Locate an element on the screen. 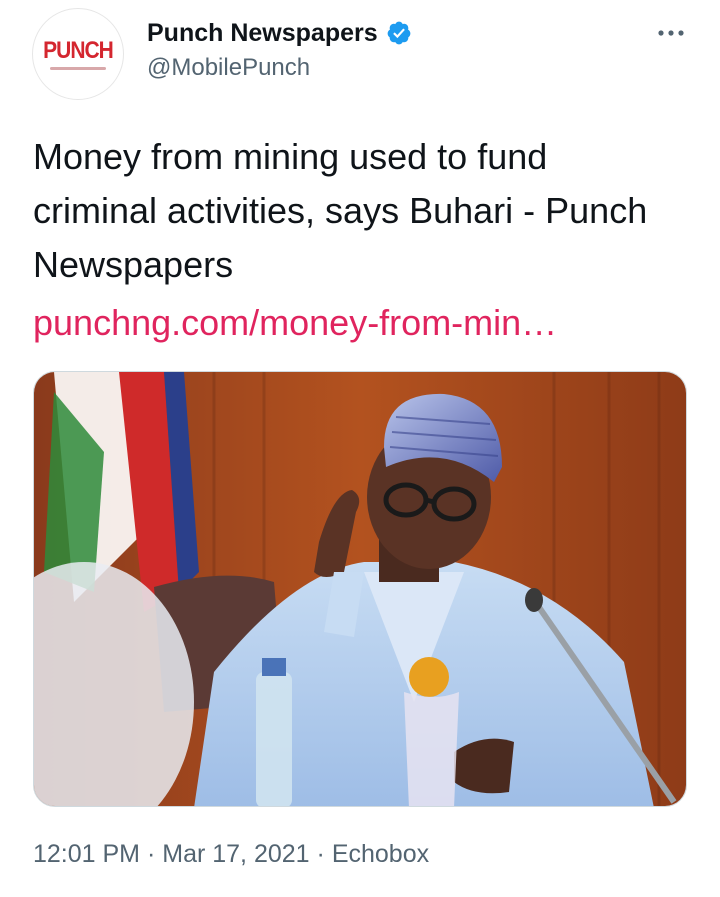 The width and height of the screenshot is (720, 897). verified-badge-icon is located at coordinates (399, 33).